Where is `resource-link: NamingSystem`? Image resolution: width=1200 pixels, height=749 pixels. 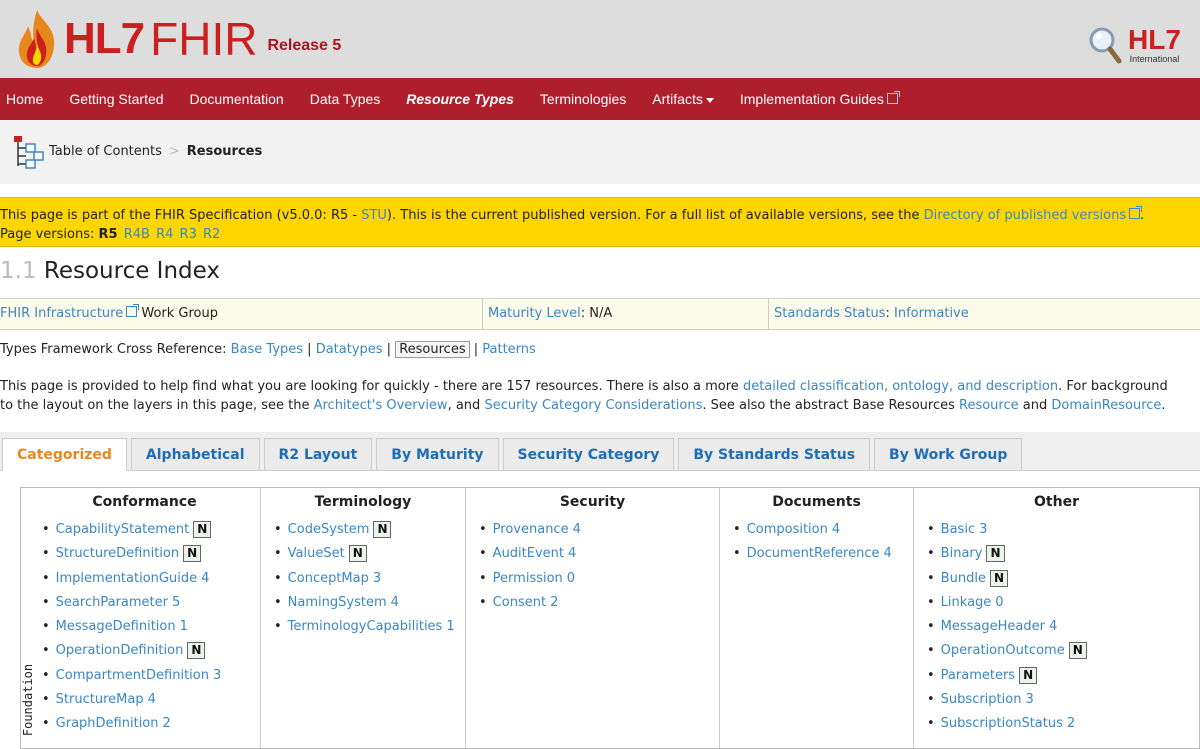 resource-link: NamingSystem is located at coordinates (337, 602).